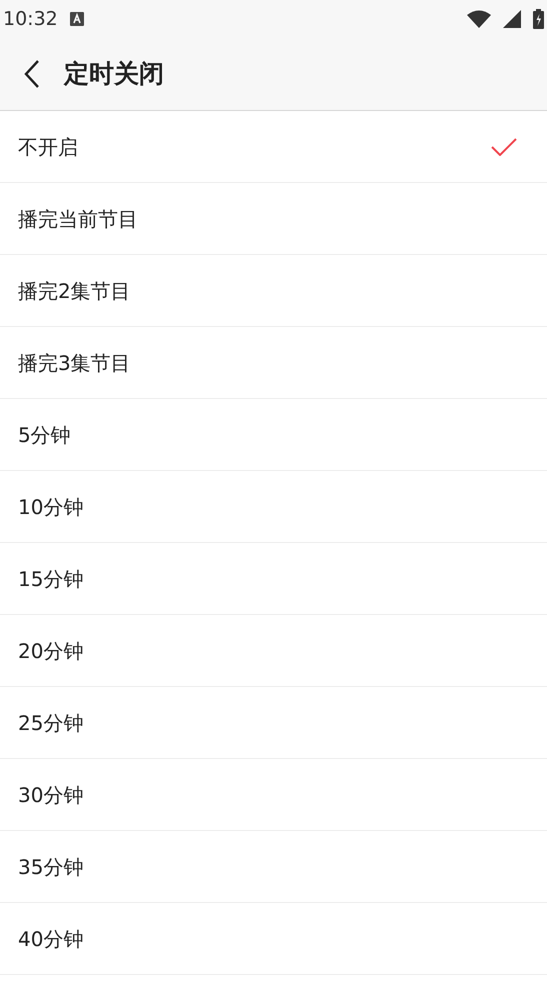 This screenshot has height=982, width=547. Describe the element at coordinates (75, 291) in the screenshot. I see `option-label: 播完2集节目` at that location.